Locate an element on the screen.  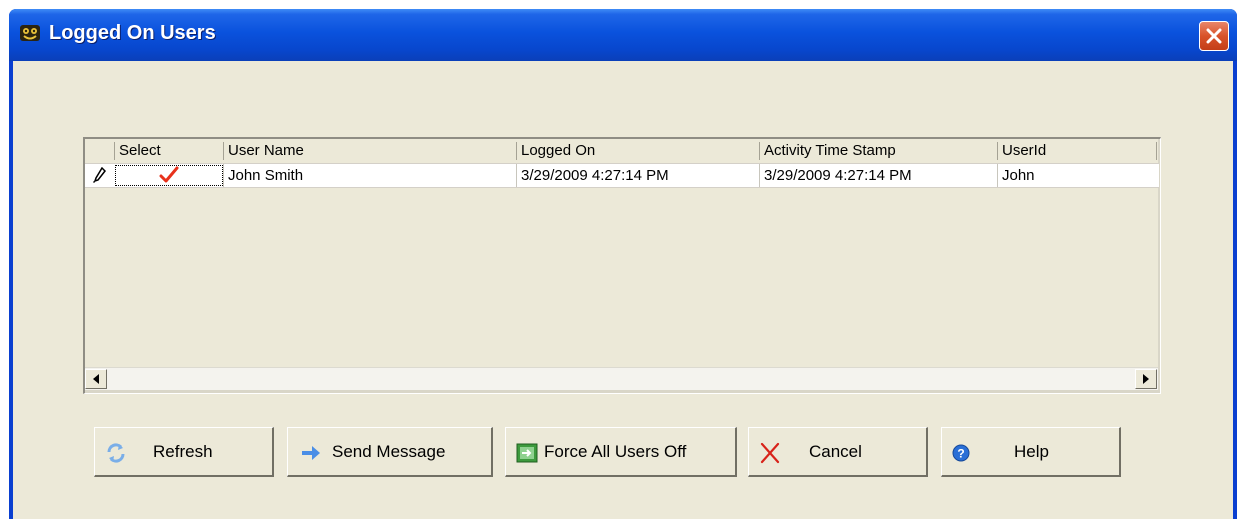
cell-logged-on: 3/29/2009 4:27:14 PM is located at coordinates (595, 175).